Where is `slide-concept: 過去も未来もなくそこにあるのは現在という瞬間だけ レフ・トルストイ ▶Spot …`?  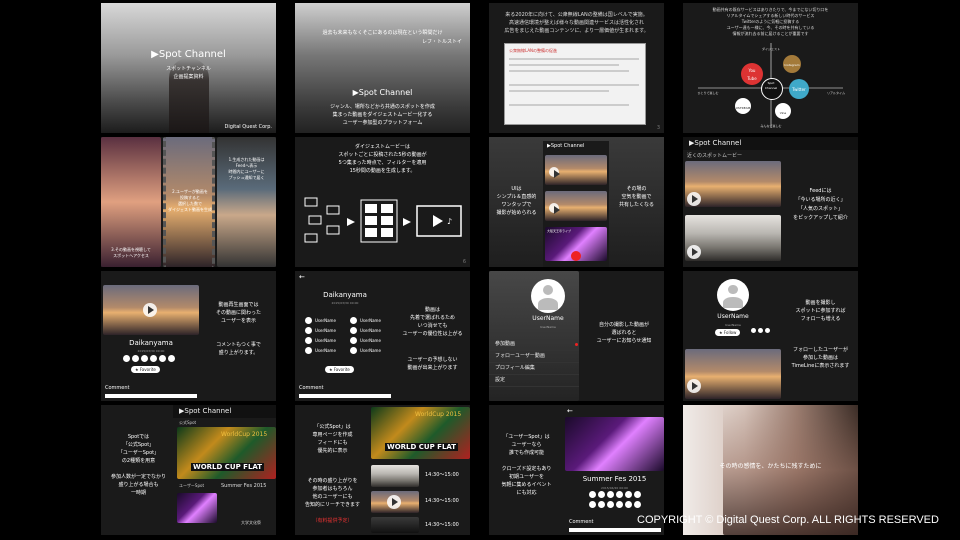 slide-concept: 過去も未来もなくそこにあるのは現在という瞬間だけ レフ・トルストイ ▶Spot … is located at coordinates (382, 68).